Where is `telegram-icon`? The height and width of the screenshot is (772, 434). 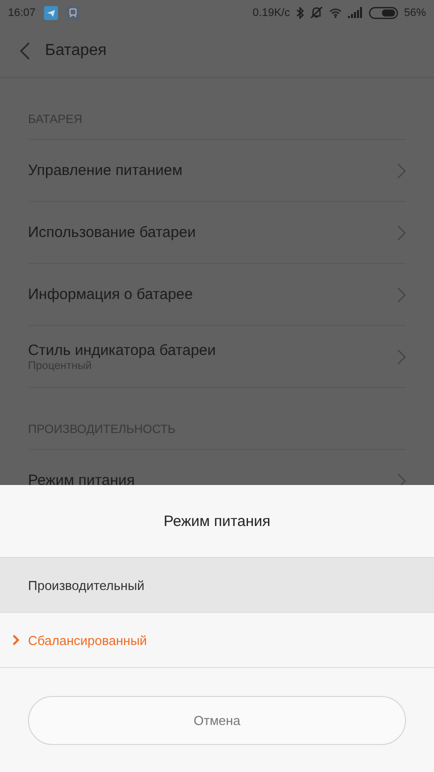 telegram-icon is located at coordinates (51, 13).